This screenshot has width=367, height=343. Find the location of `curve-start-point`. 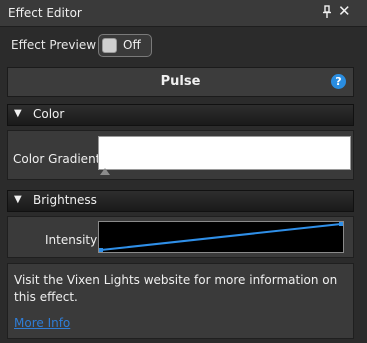

curve-start-point is located at coordinates (101, 250).